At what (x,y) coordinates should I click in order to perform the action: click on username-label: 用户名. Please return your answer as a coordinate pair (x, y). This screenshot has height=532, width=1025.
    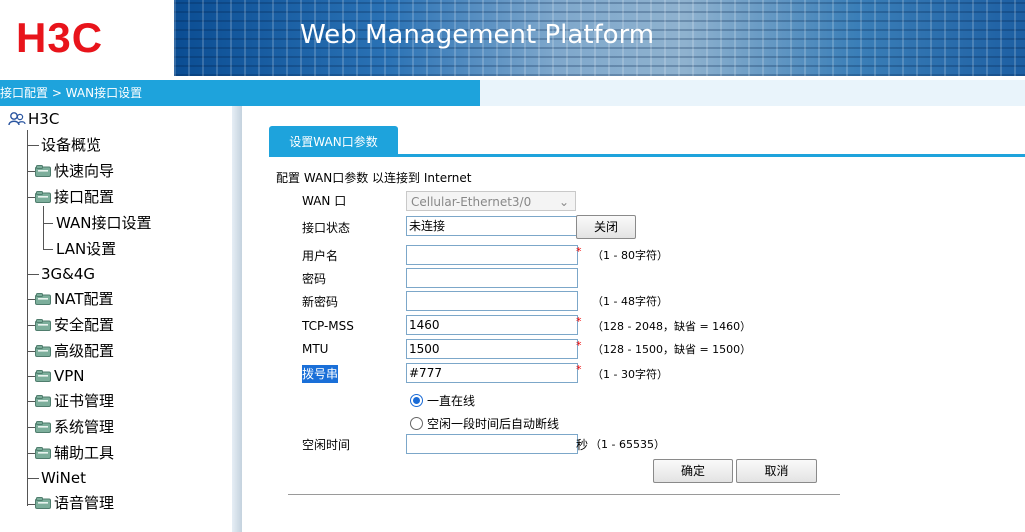
    Looking at the image, I should click on (320, 256).